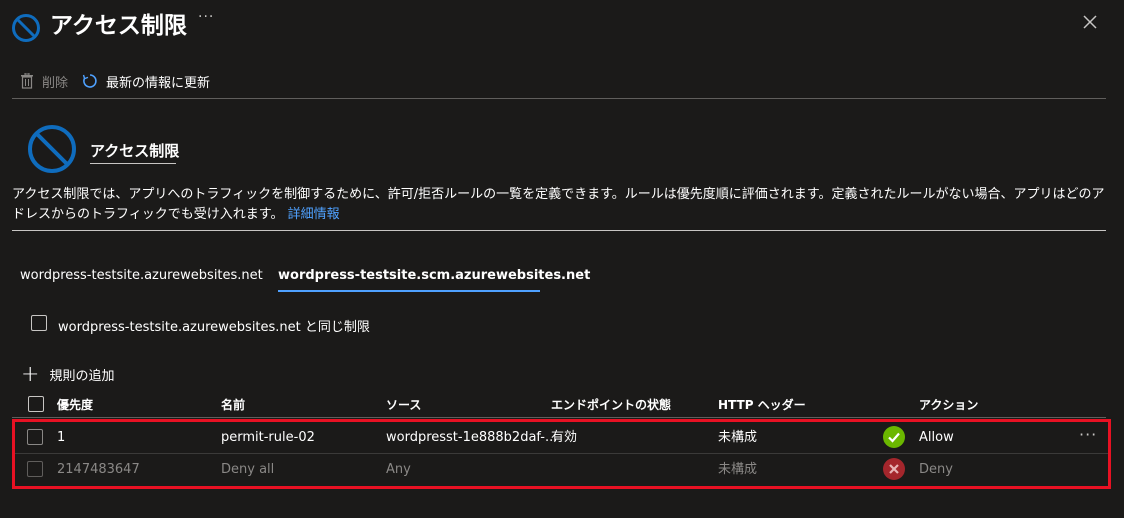 The width and height of the screenshot is (1124, 518). Describe the element at coordinates (559, 417) in the screenshot. I see `table-header-divider` at that location.